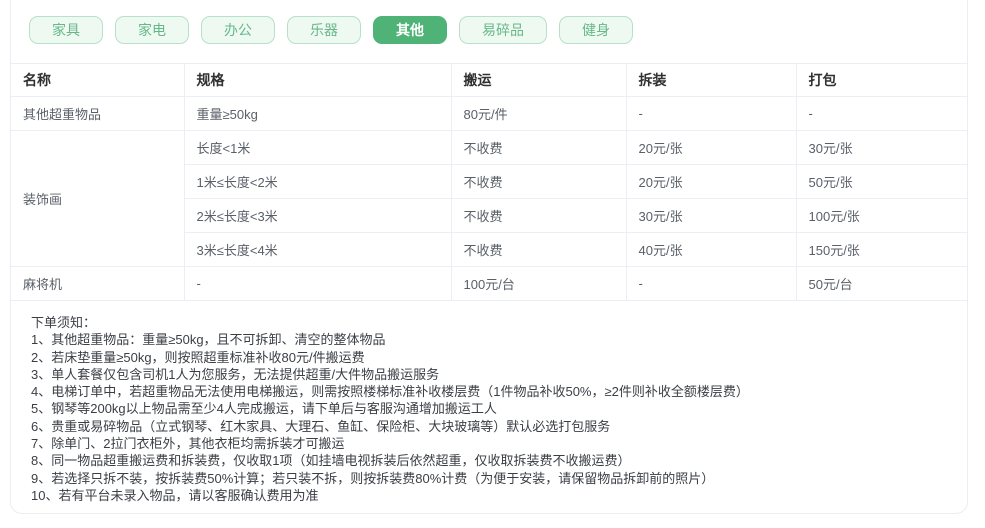  Describe the element at coordinates (235, 374) in the screenshot. I see `order-note-item: 3、单人套餐仅包含司机1人为您服务，无法提供超重/大件物品搬运服务` at that location.